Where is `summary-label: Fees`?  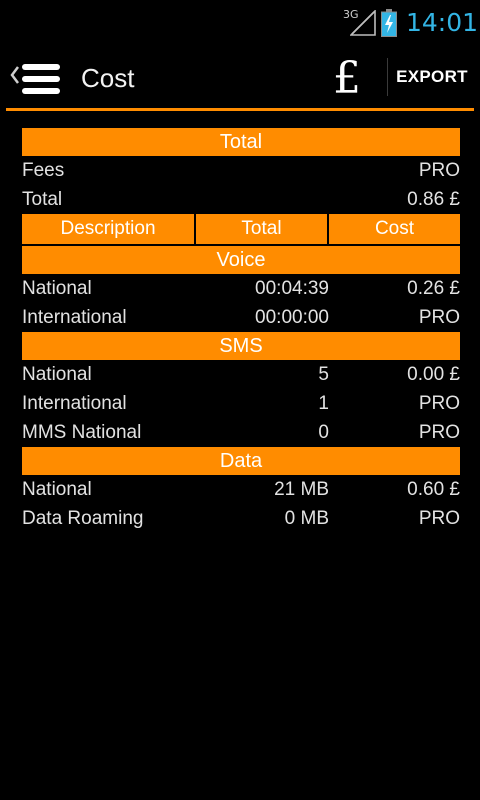 summary-label: Fees is located at coordinates (43, 170).